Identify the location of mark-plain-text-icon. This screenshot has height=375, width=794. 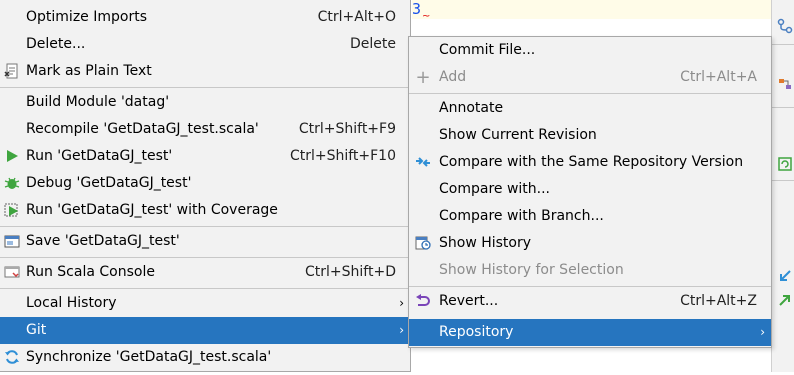
(12, 73).